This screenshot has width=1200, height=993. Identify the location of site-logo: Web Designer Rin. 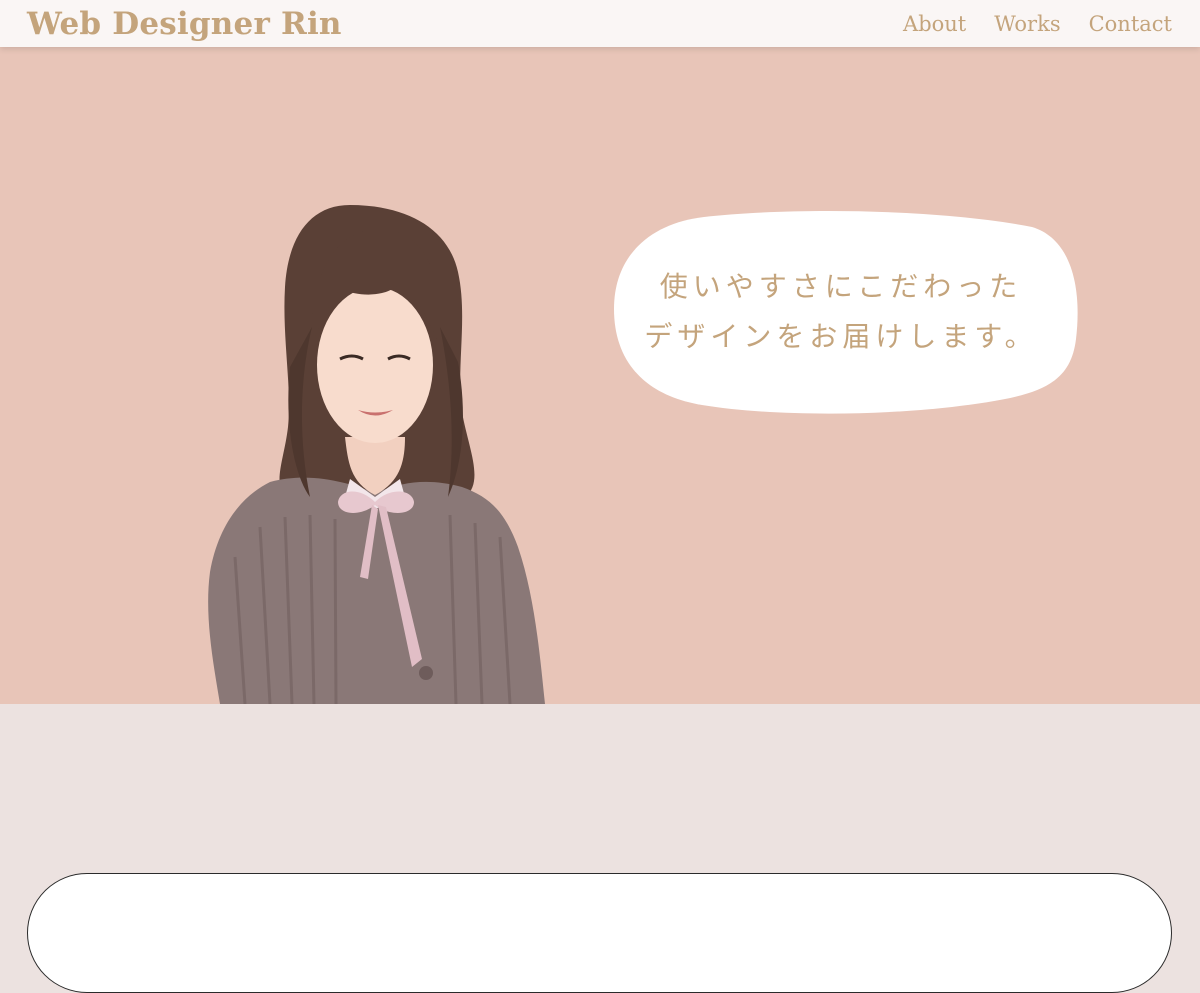
(184, 24).